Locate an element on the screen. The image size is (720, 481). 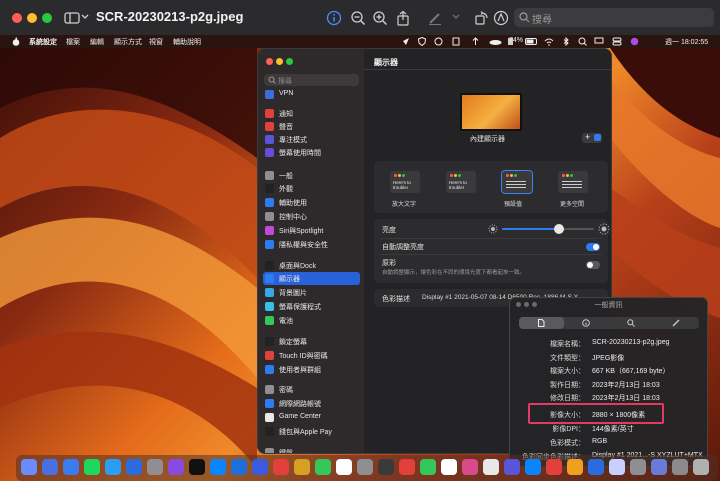
sidebar-item: 一般 is located at coordinates (311, 175).